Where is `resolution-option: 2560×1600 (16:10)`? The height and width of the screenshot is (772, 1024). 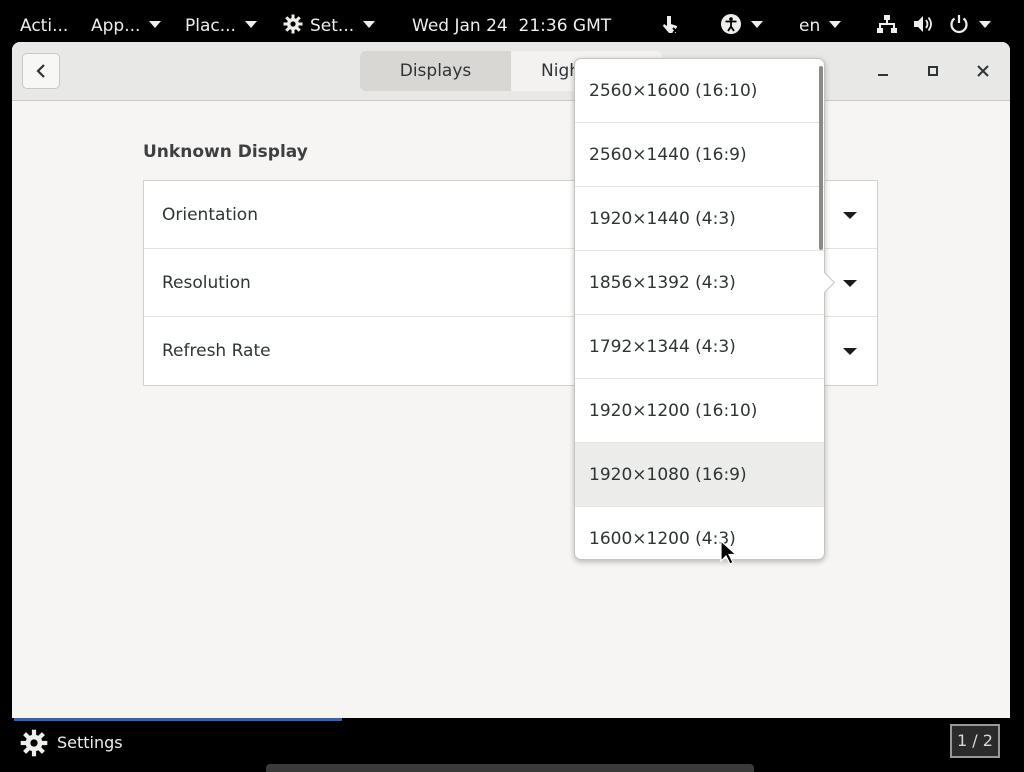 resolution-option: 2560×1600 (16:10) is located at coordinates (699, 91).